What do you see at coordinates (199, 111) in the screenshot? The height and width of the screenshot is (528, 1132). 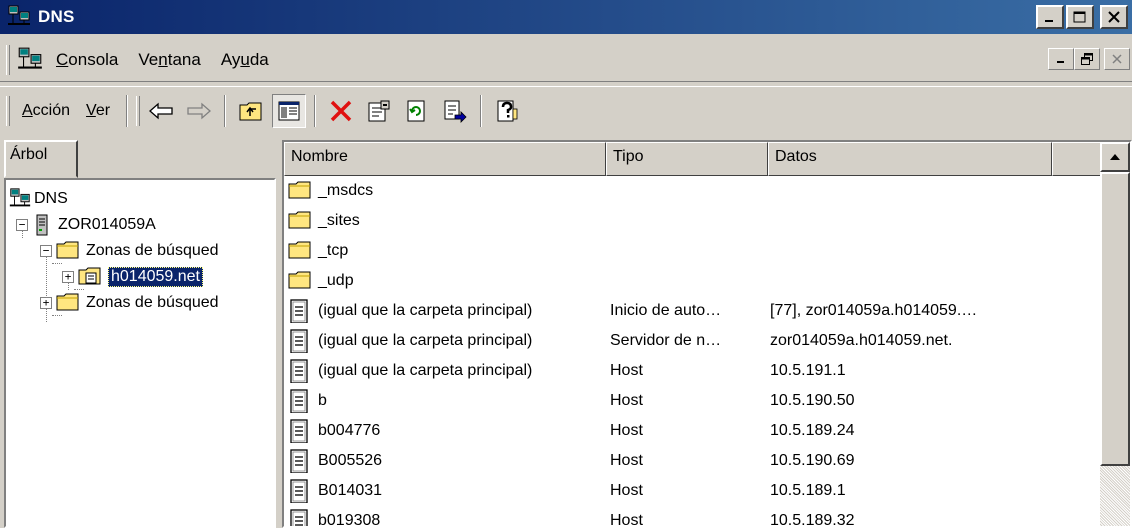 I see `forward-button` at bounding box center [199, 111].